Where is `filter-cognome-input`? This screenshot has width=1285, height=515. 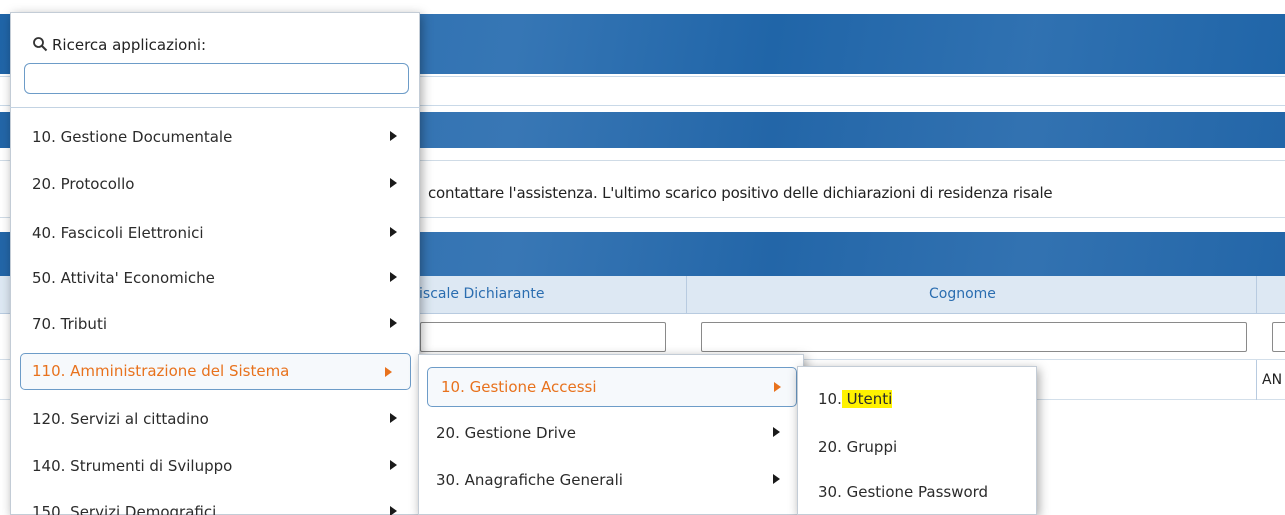 filter-cognome-input is located at coordinates (974, 337).